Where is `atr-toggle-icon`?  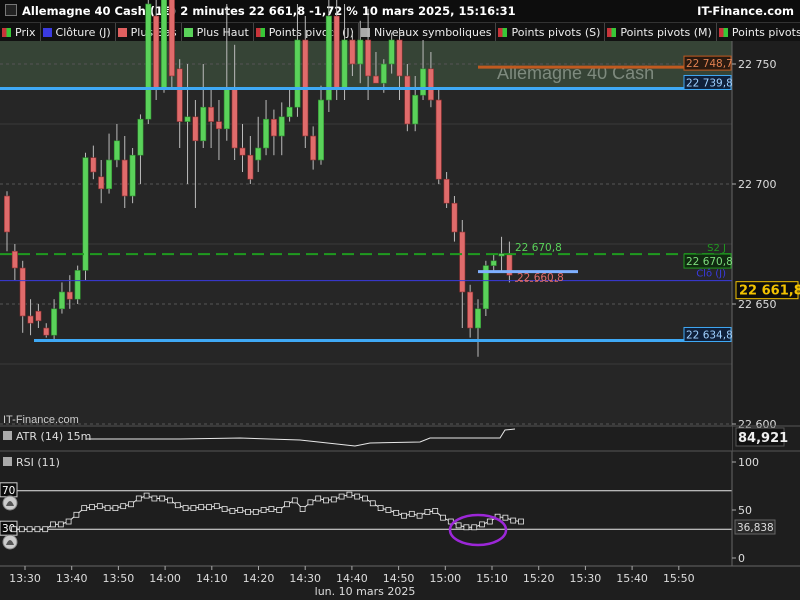 atr-toggle-icon is located at coordinates (7, 435).